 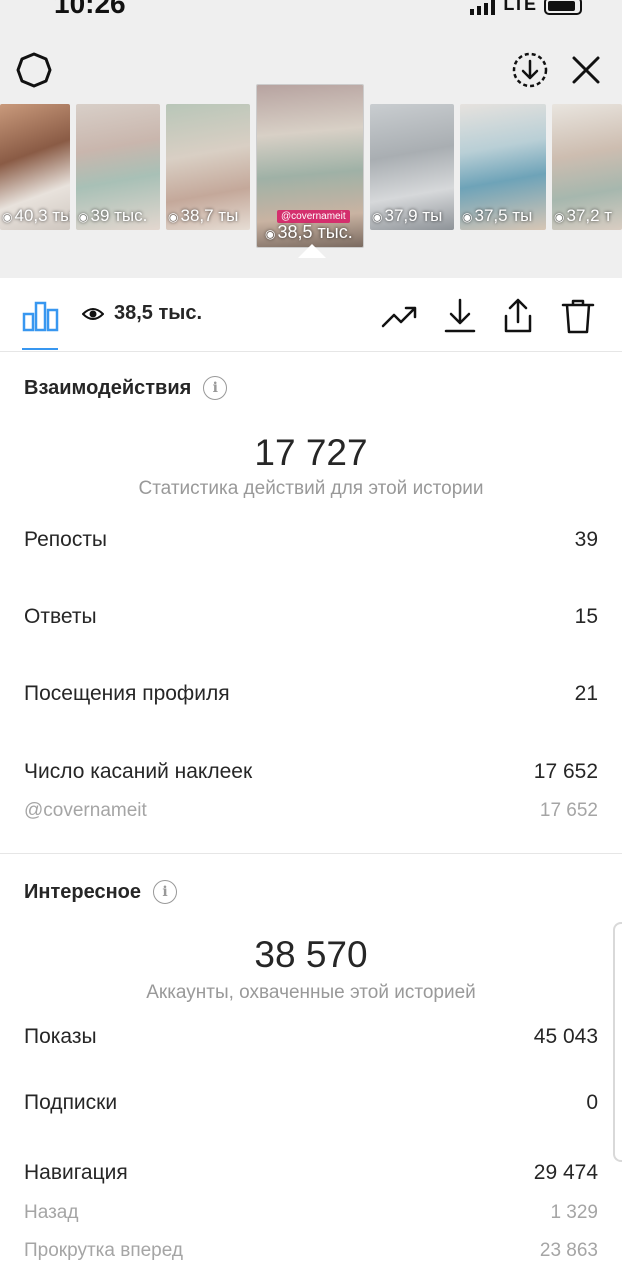 I want to click on insights-toolbar: 38,5 тыс., so click(x=311, y=315).